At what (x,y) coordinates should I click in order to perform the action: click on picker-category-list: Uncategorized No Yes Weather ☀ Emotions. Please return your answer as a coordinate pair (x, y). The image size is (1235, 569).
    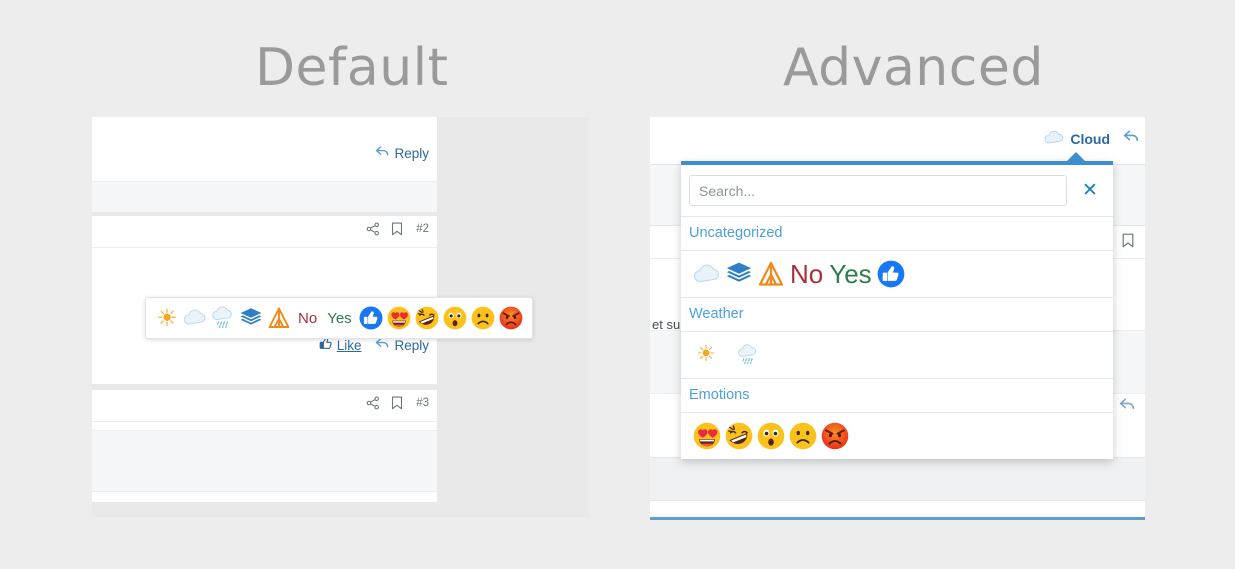
    Looking at the image, I should click on (897, 338).